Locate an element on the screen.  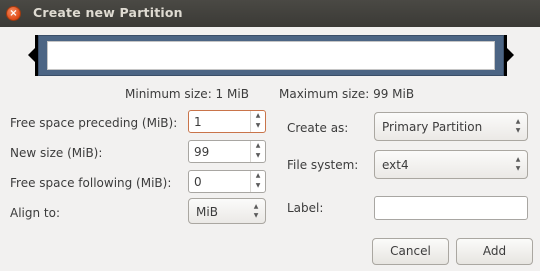
resize-handle-right is located at coordinates (509, 55).